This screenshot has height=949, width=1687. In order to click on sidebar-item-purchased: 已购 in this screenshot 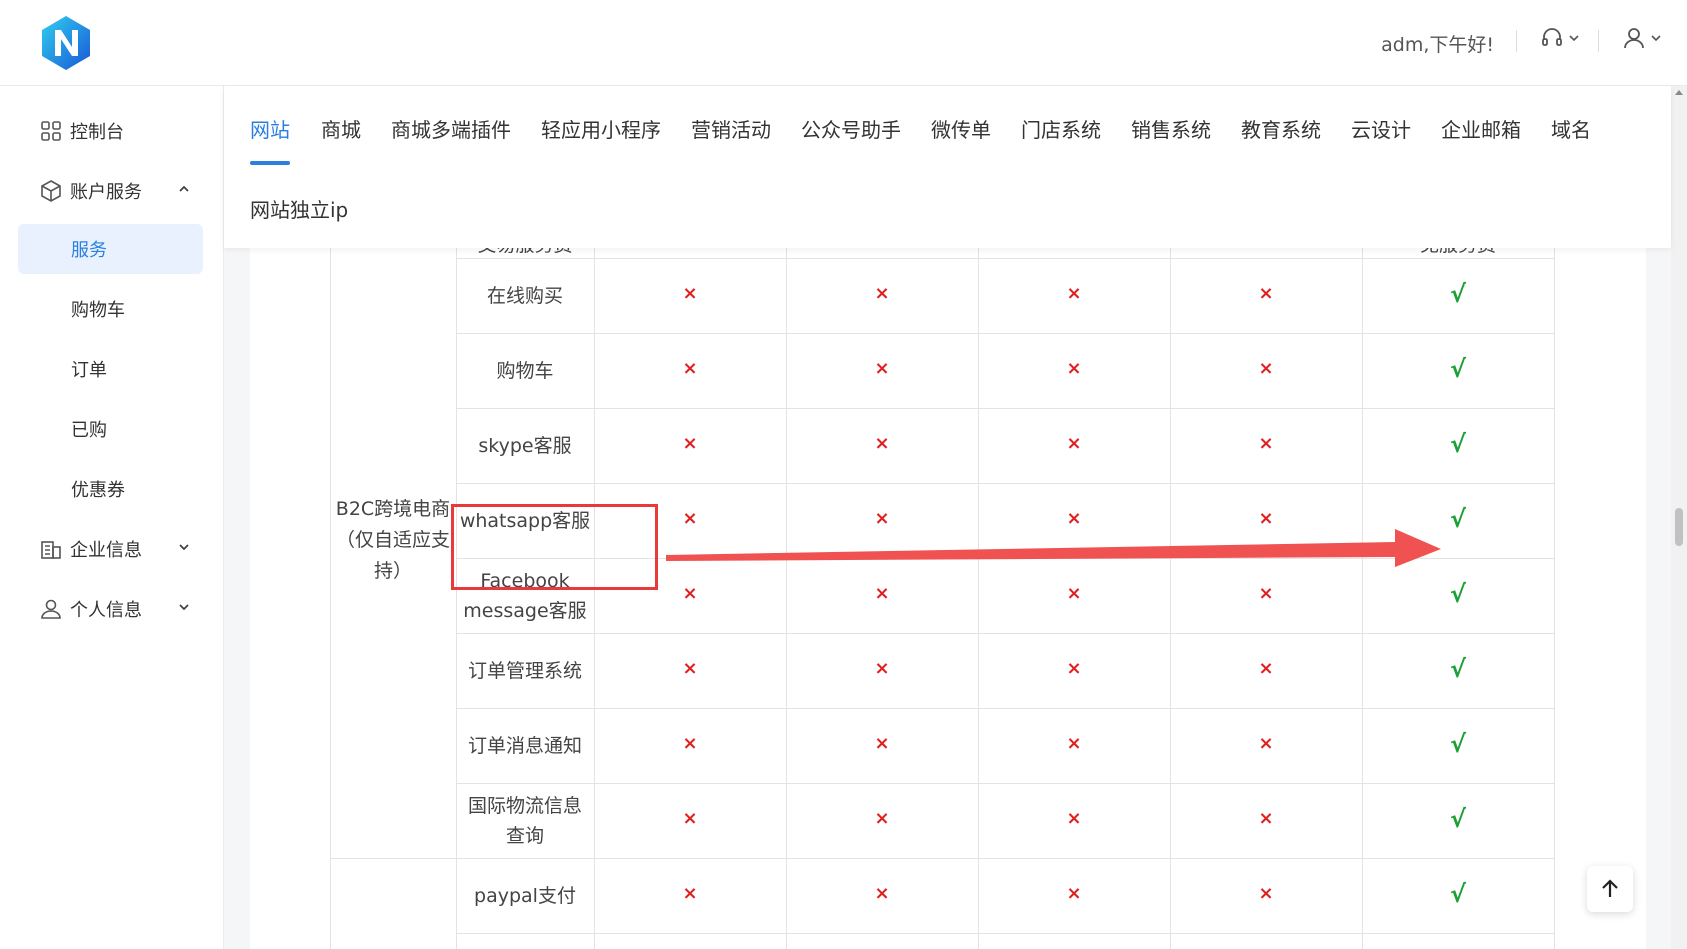, I will do `click(110, 429)`.